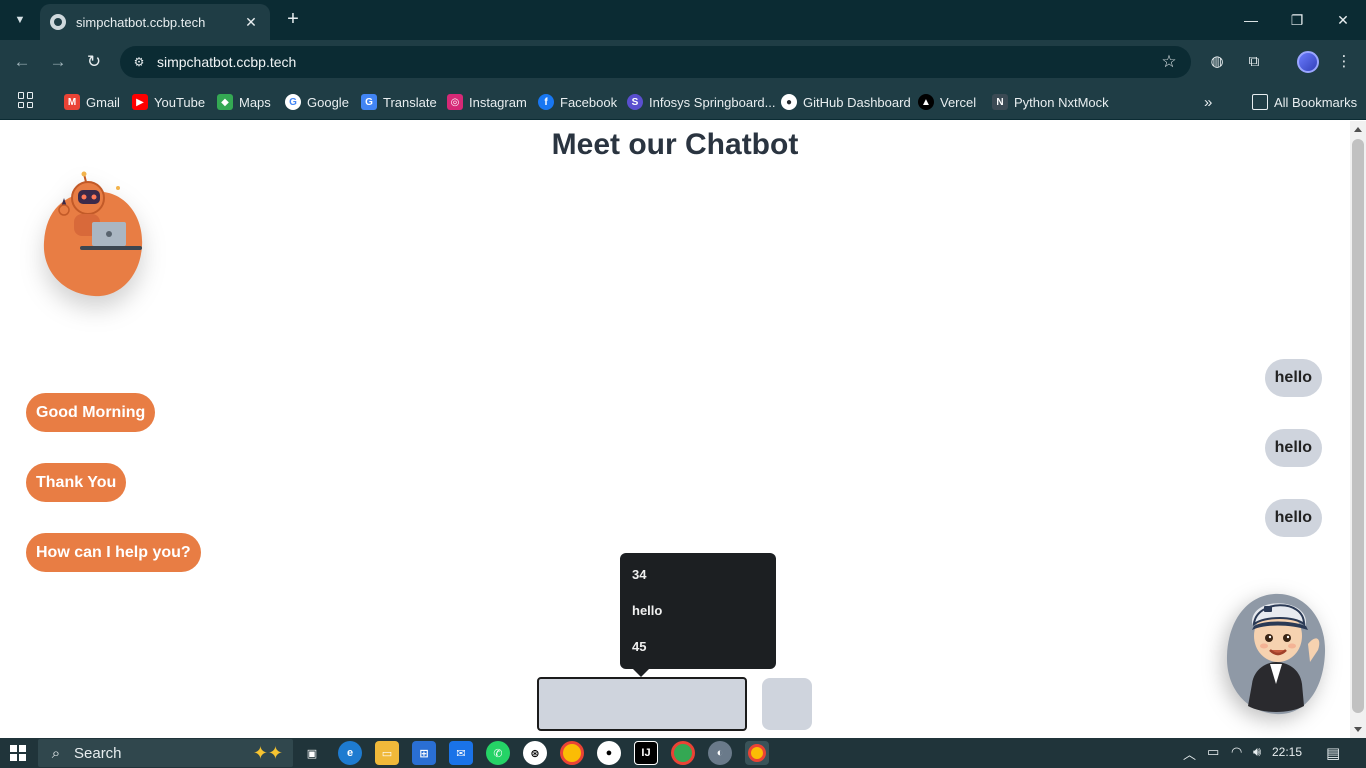 The height and width of the screenshot is (768, 1366). What do you see at coordinates (410, 102) in the screenshot?
I see `bookmark-label: Translate` at bounding box center [410, 102].